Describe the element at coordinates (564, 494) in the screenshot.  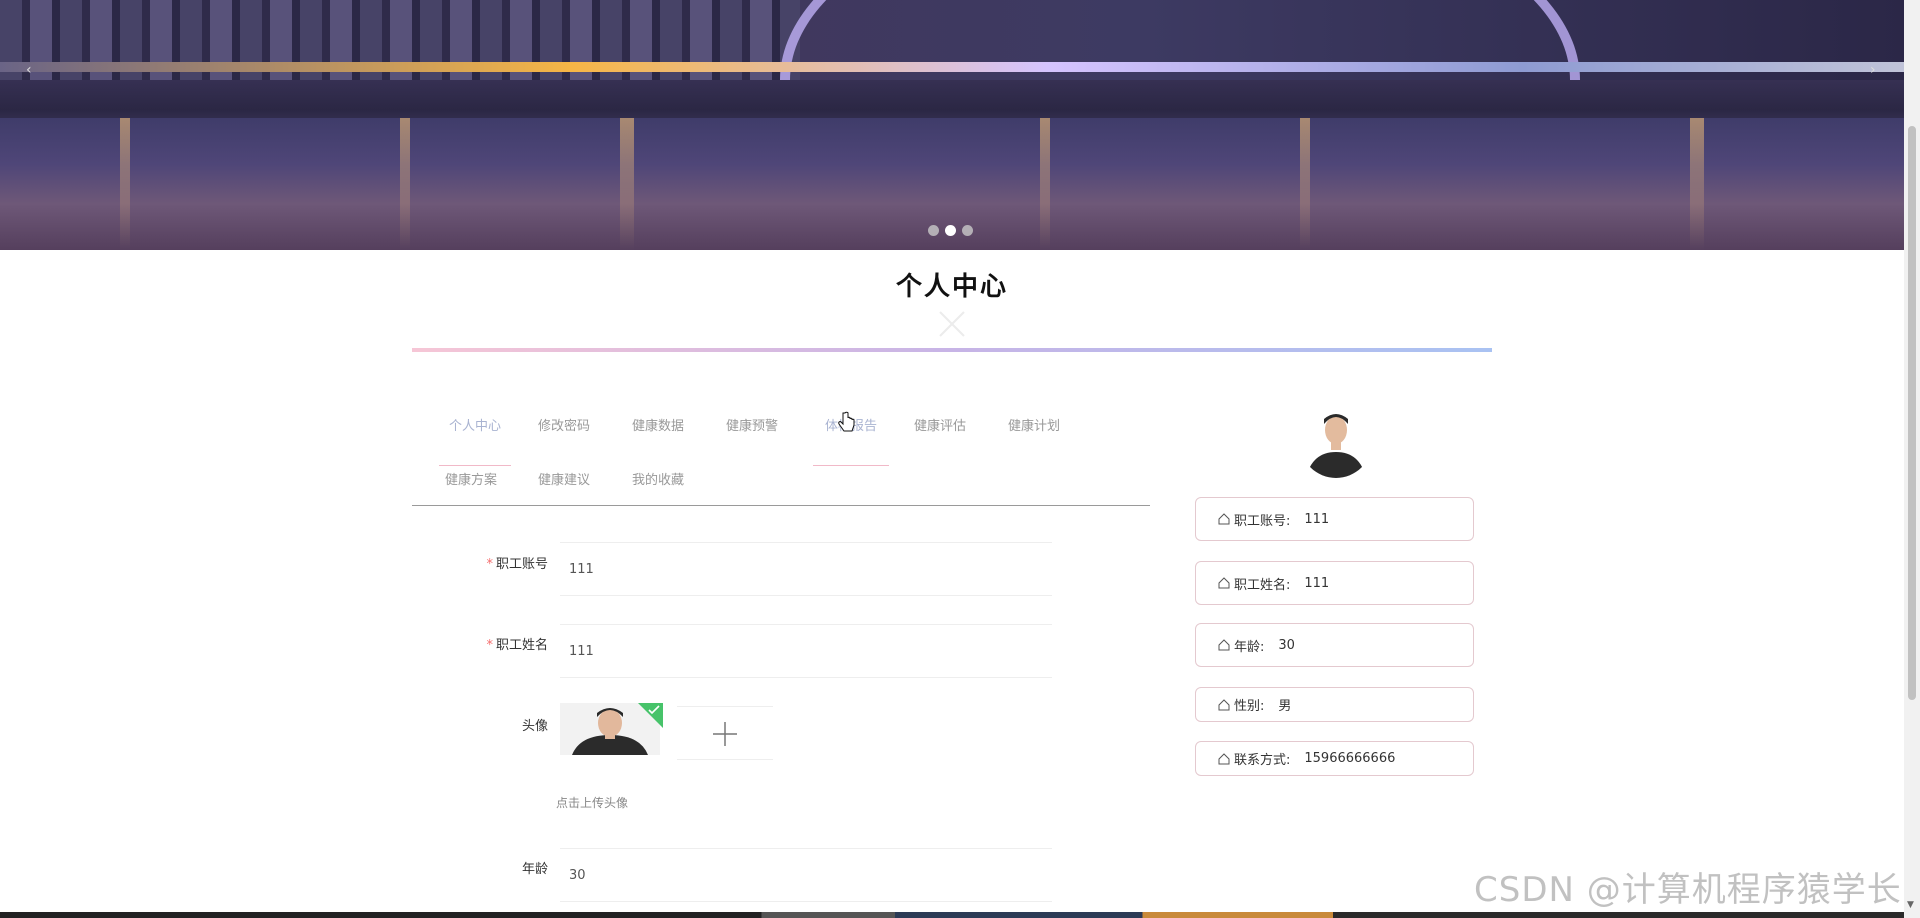
I see `tab-health-advice: 健康建议` at that location.